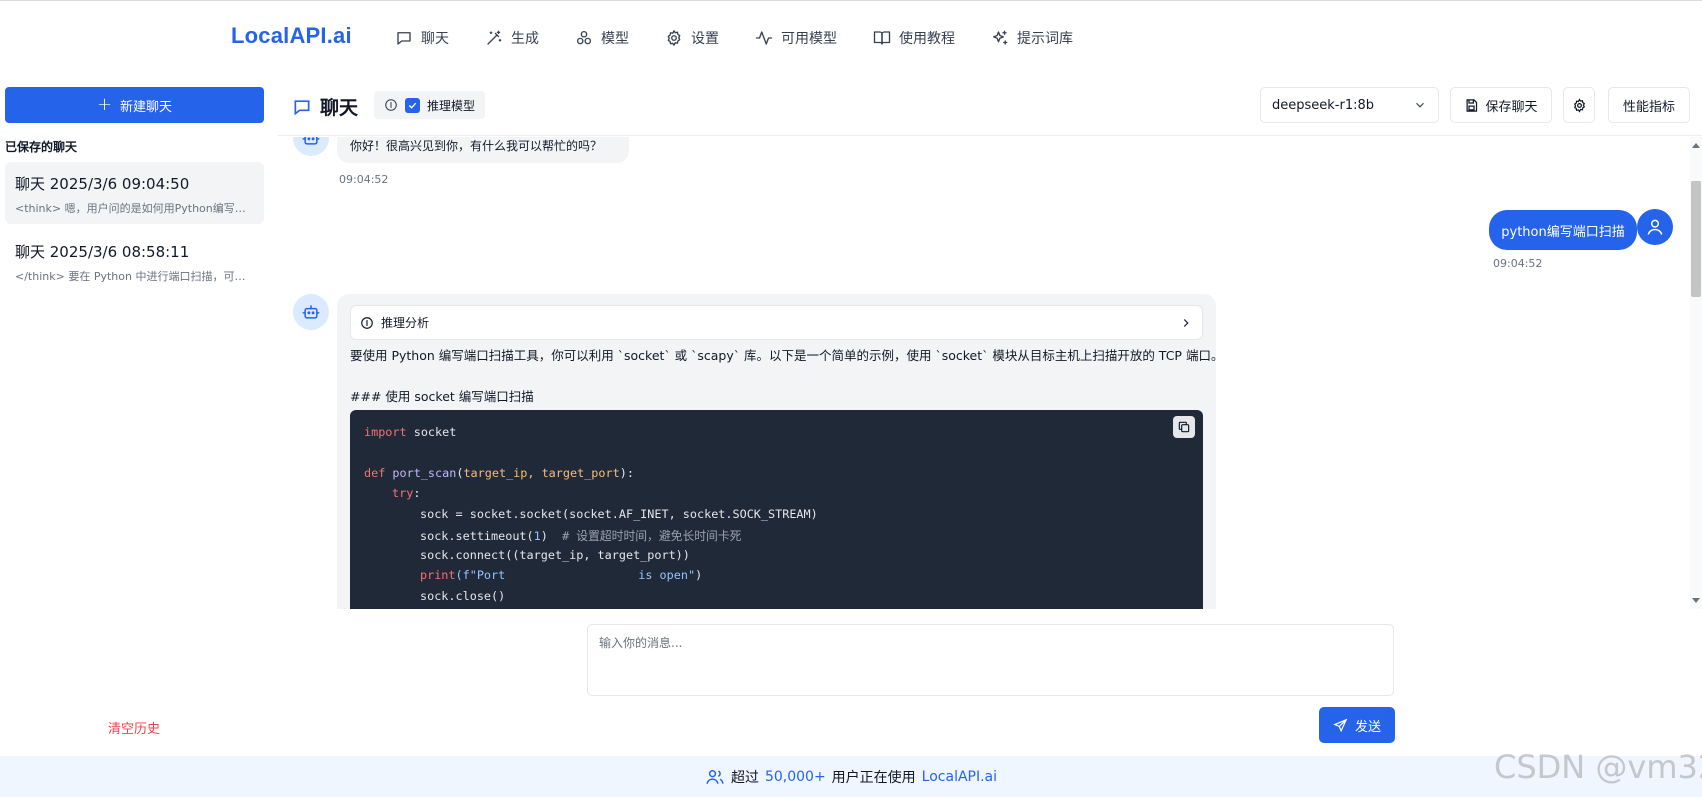 The image size is (1702, 797). What do you see at coordinates (512, 38) in the screenshot?
I see `nav-generate: 生成` at bounding box center [512, 38].